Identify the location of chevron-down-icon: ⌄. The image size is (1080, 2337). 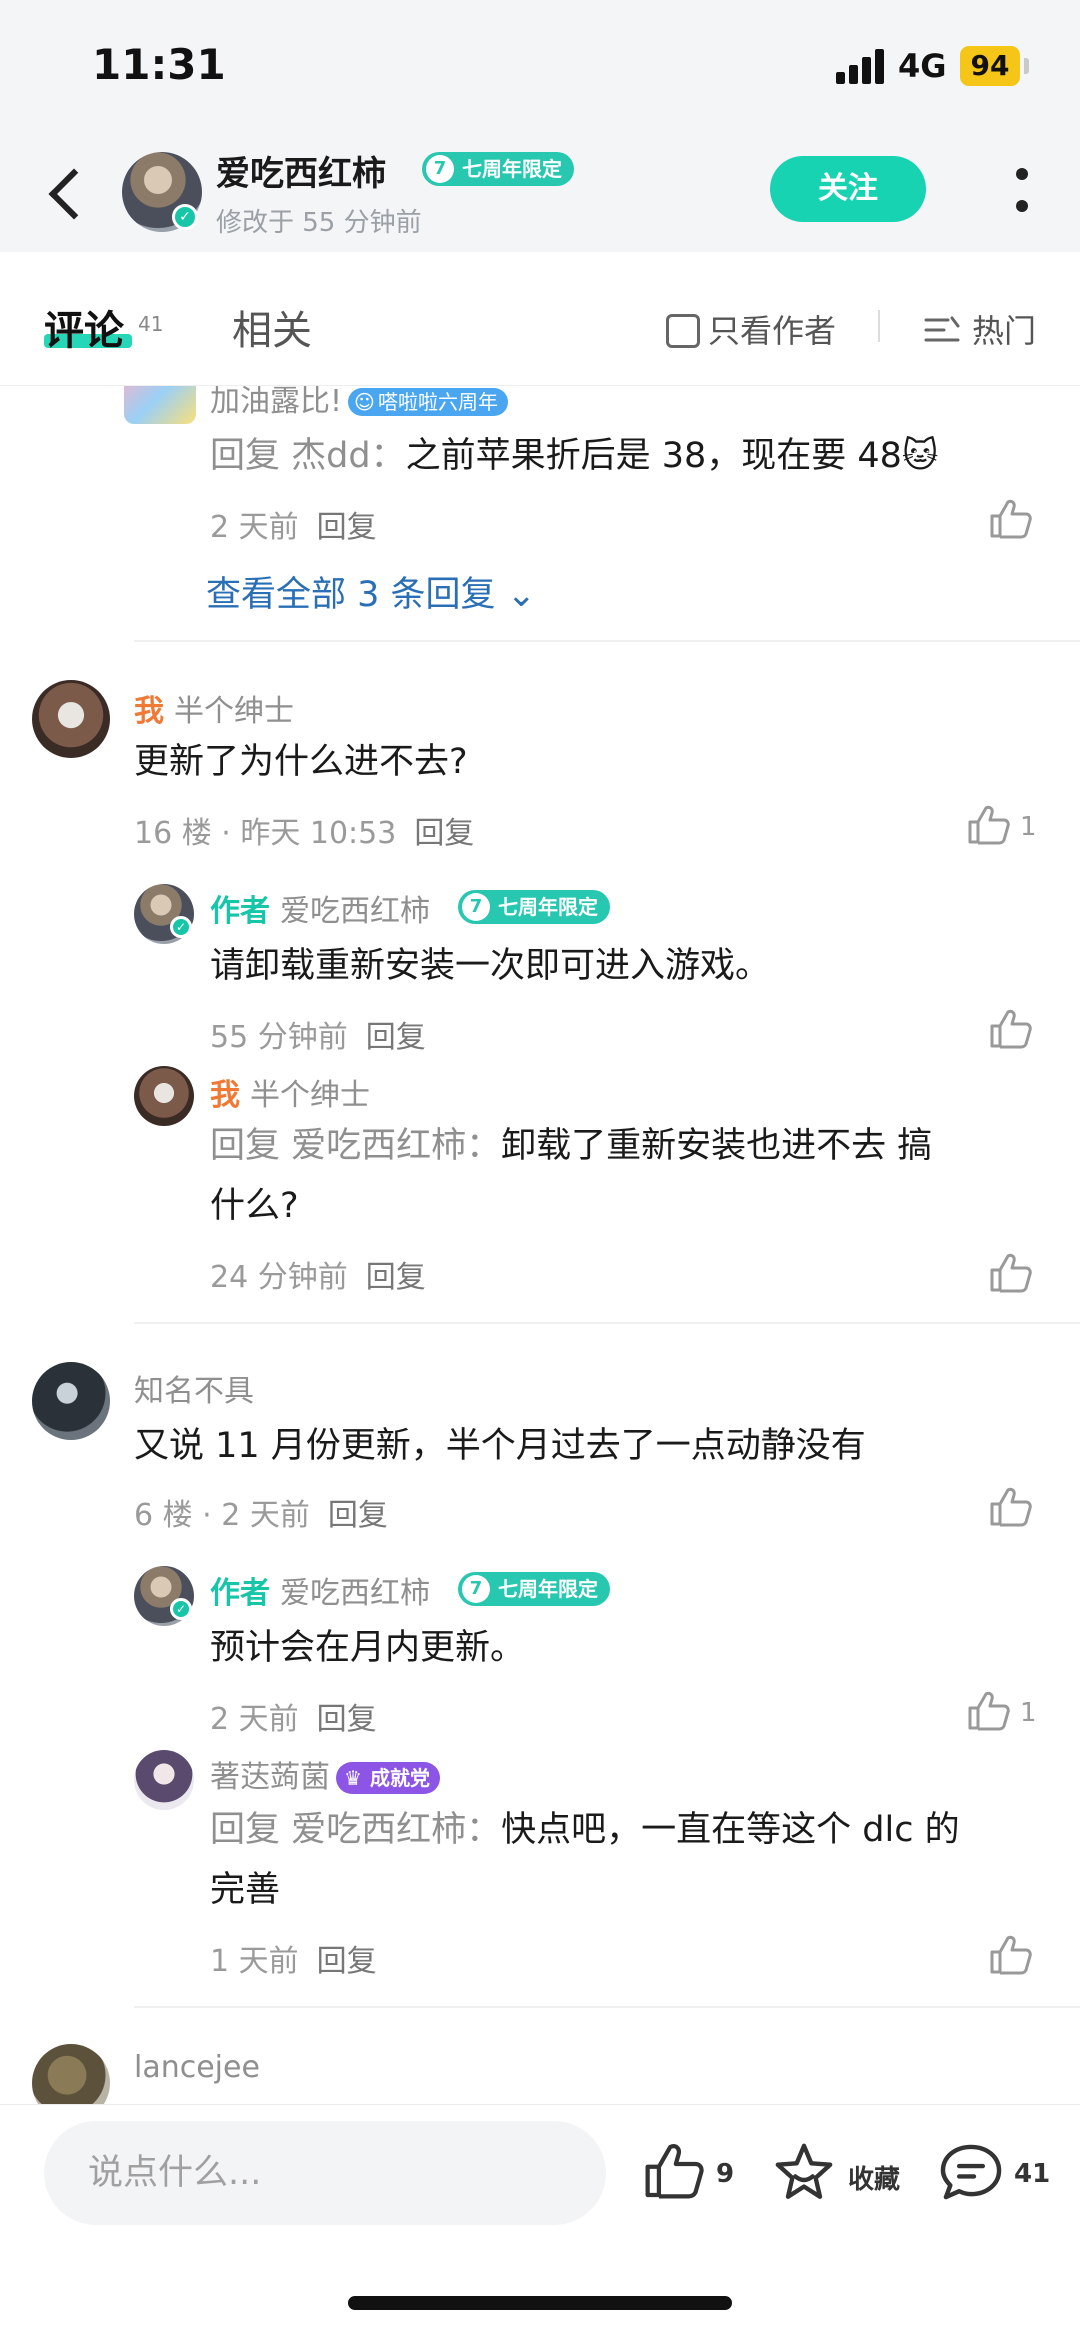
(515, 595).